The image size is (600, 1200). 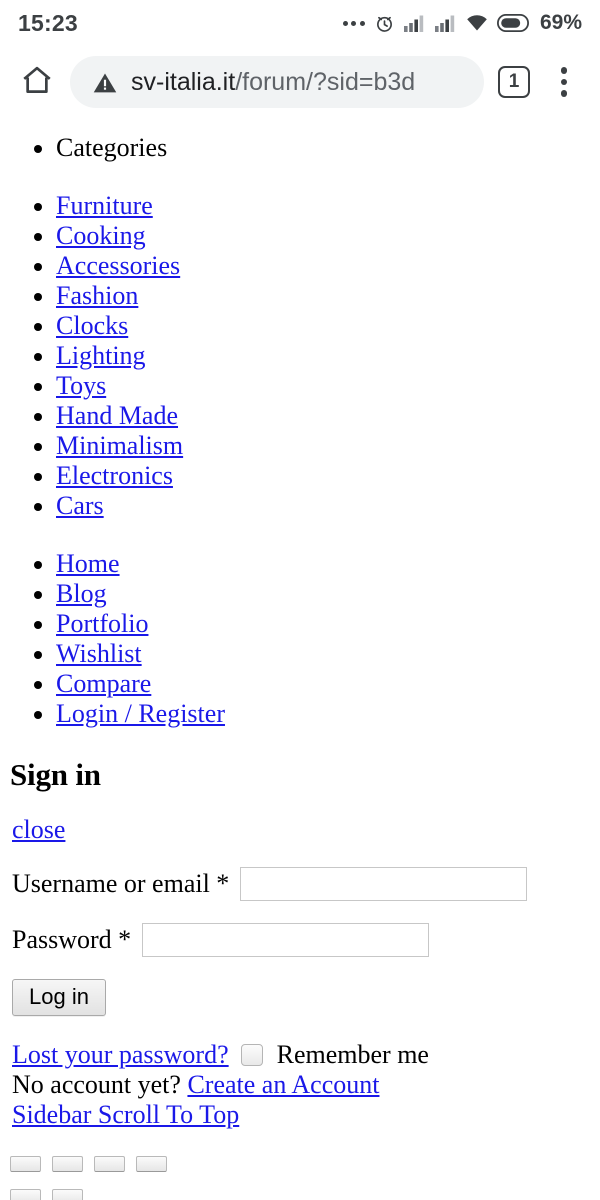 What do you see at coordinates (306, 1115) in the screenshot?
I see `sidebar-scroll-row: Sidebar Scroll To Top` at bounding box center [306, 1115].